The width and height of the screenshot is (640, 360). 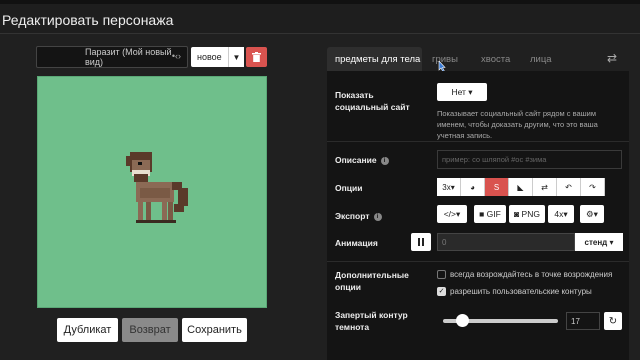 I want to click on description-label: Описание i, so click(x=362, y=160).